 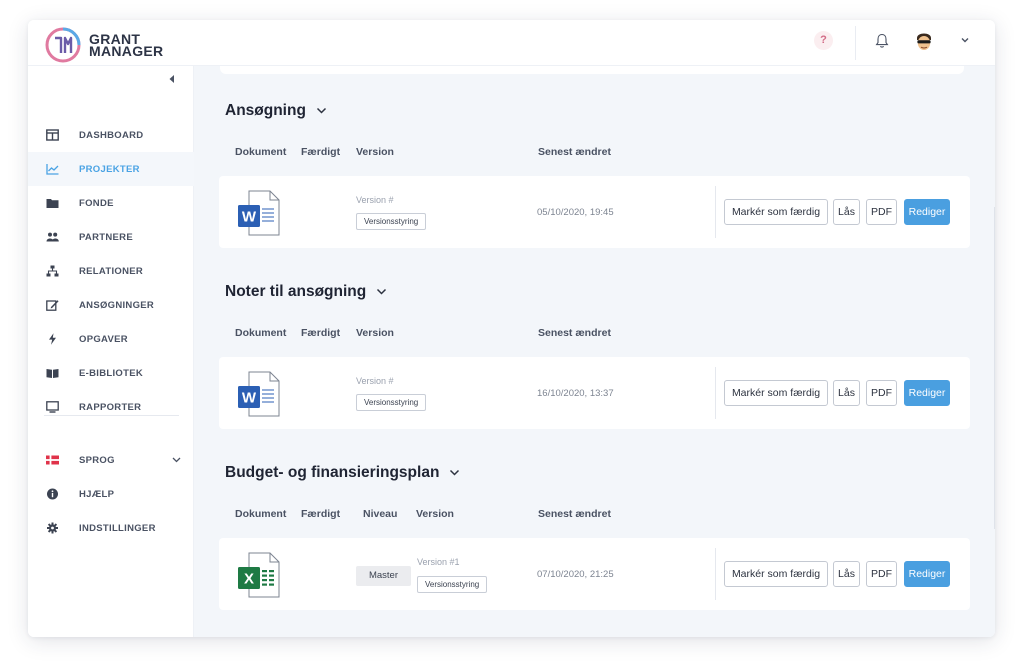 What do you see at coordinates (52, 169) in the screenshot?
I see `chart-icon` at bounding box center [52, 169].